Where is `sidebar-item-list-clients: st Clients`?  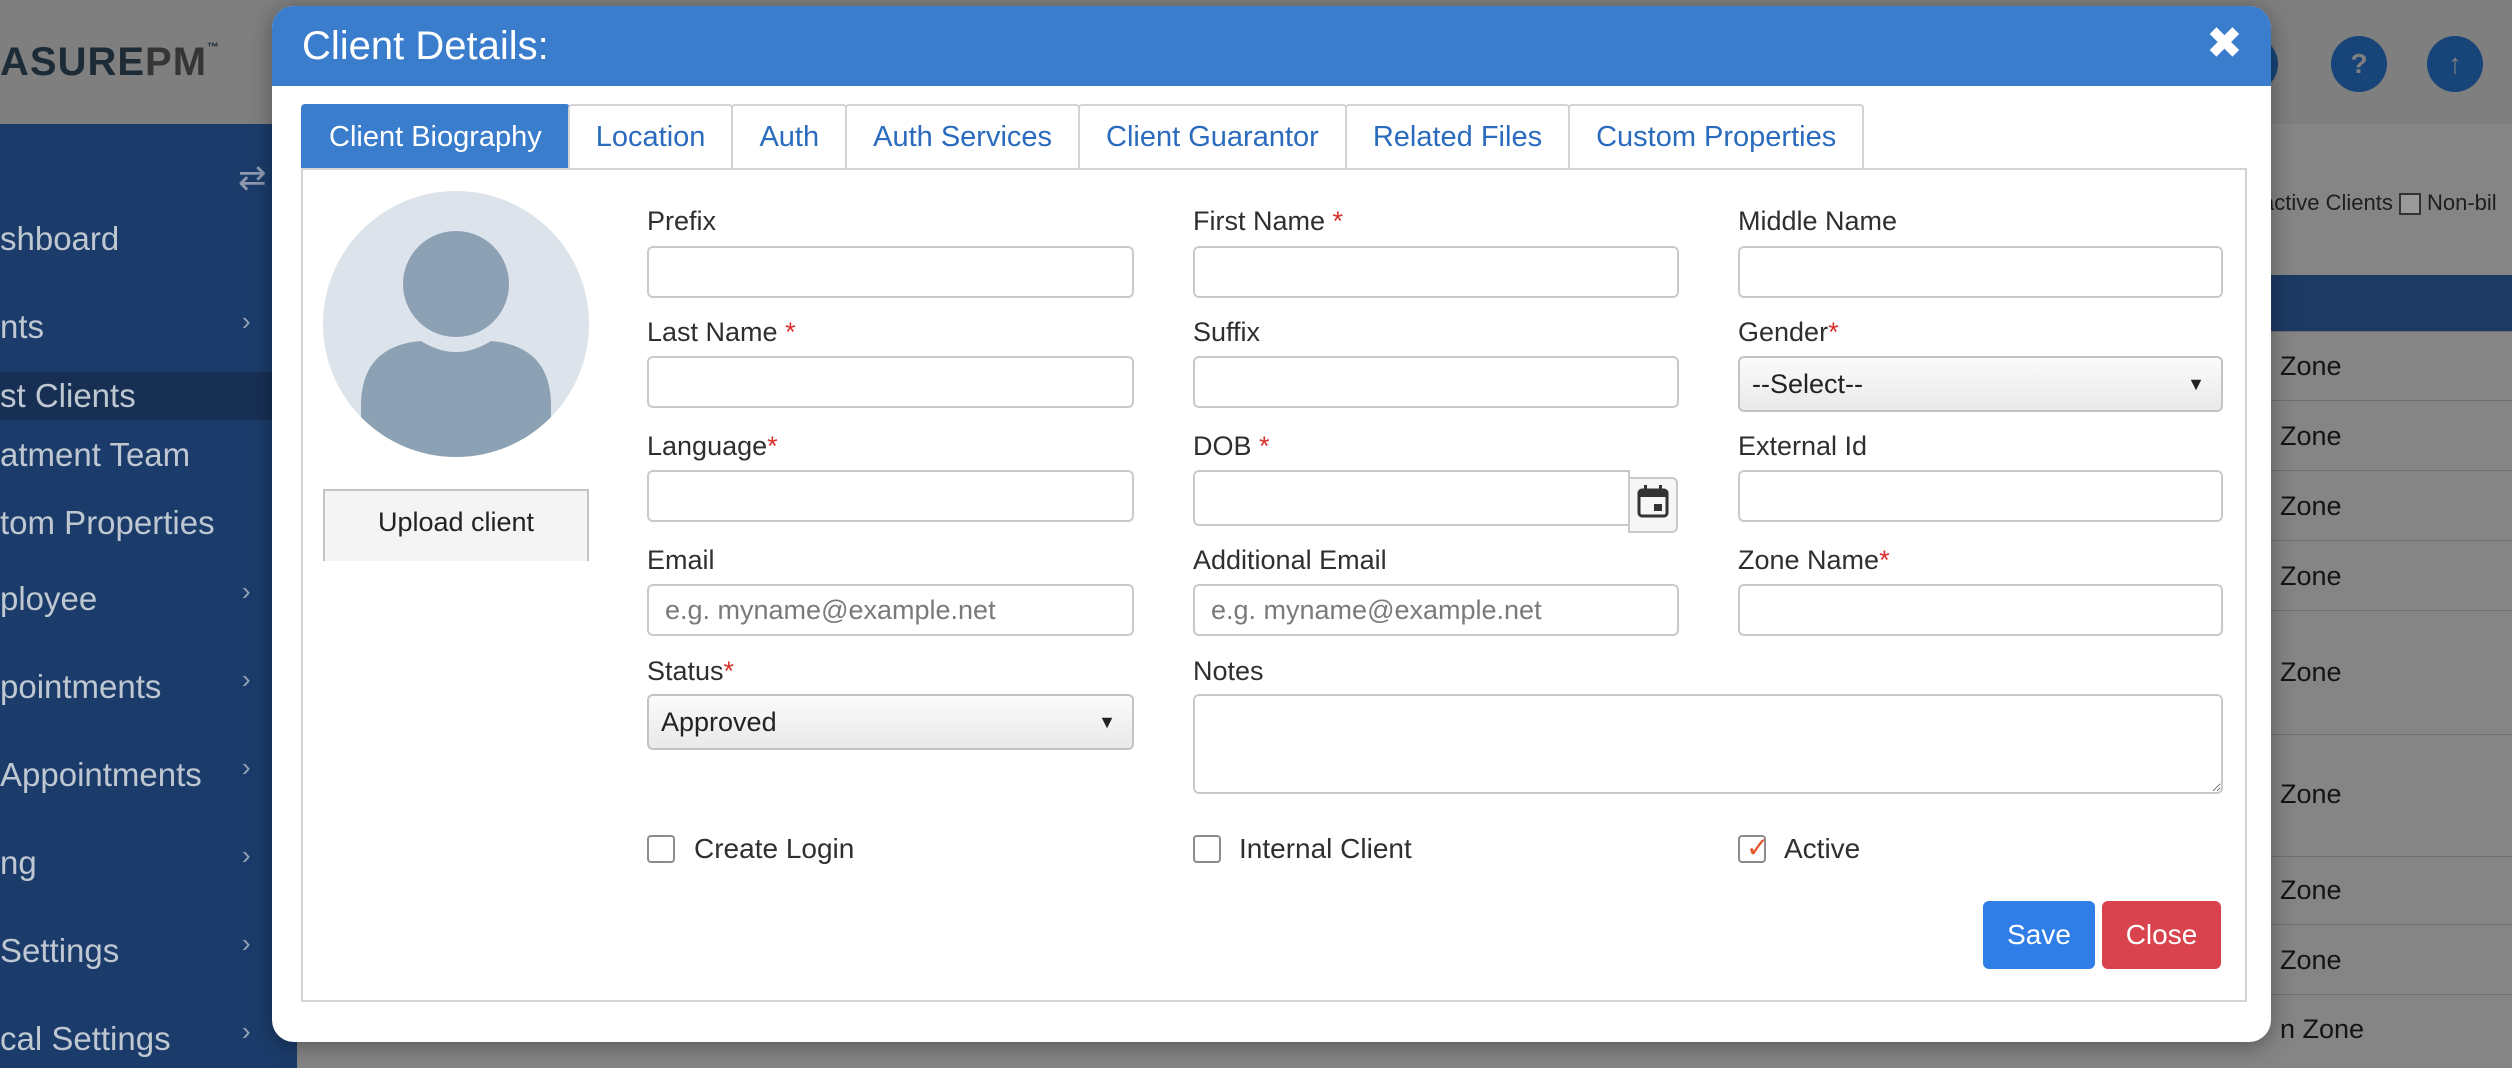
sidebar-item-list-clients: st Clients is located at coordinates (148, 396).